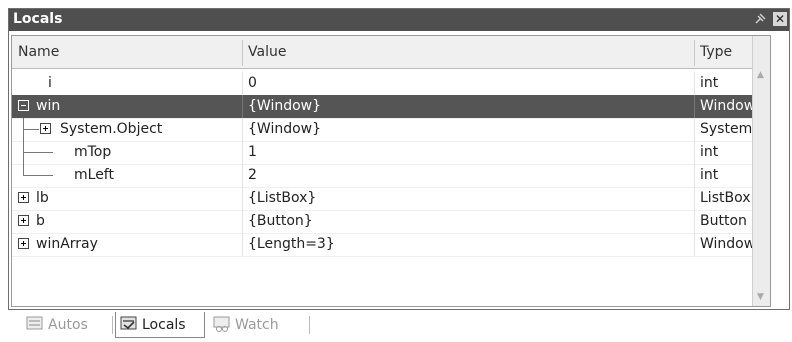 The image size is (792, 342). Describe the element at coordinates (111, 129) in the screenshot. I see `row-name: System.Object` at that location.